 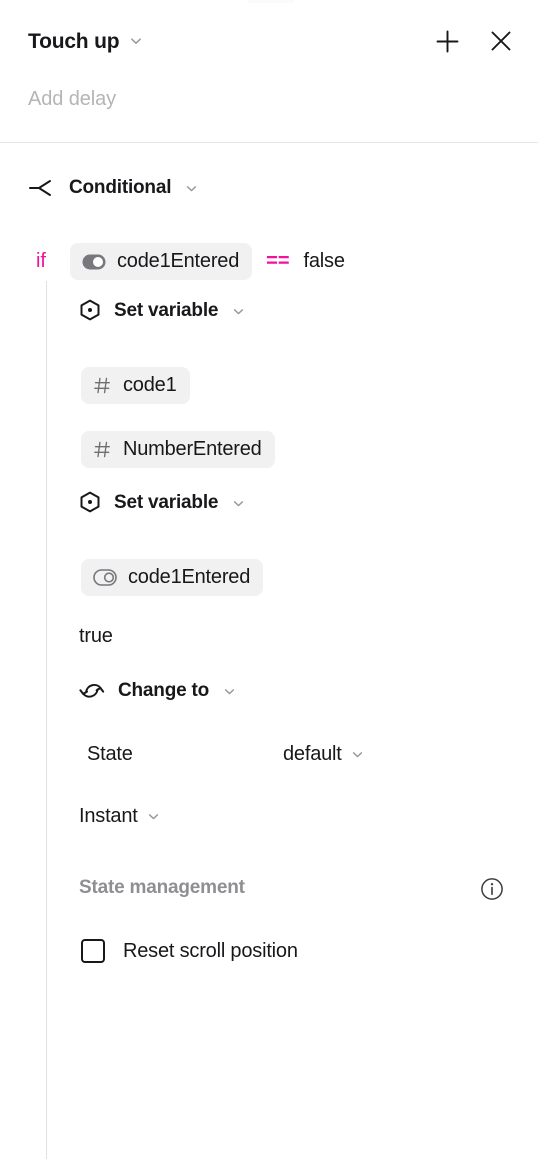 I want to click on header-actions, so click(x=474, y=41).